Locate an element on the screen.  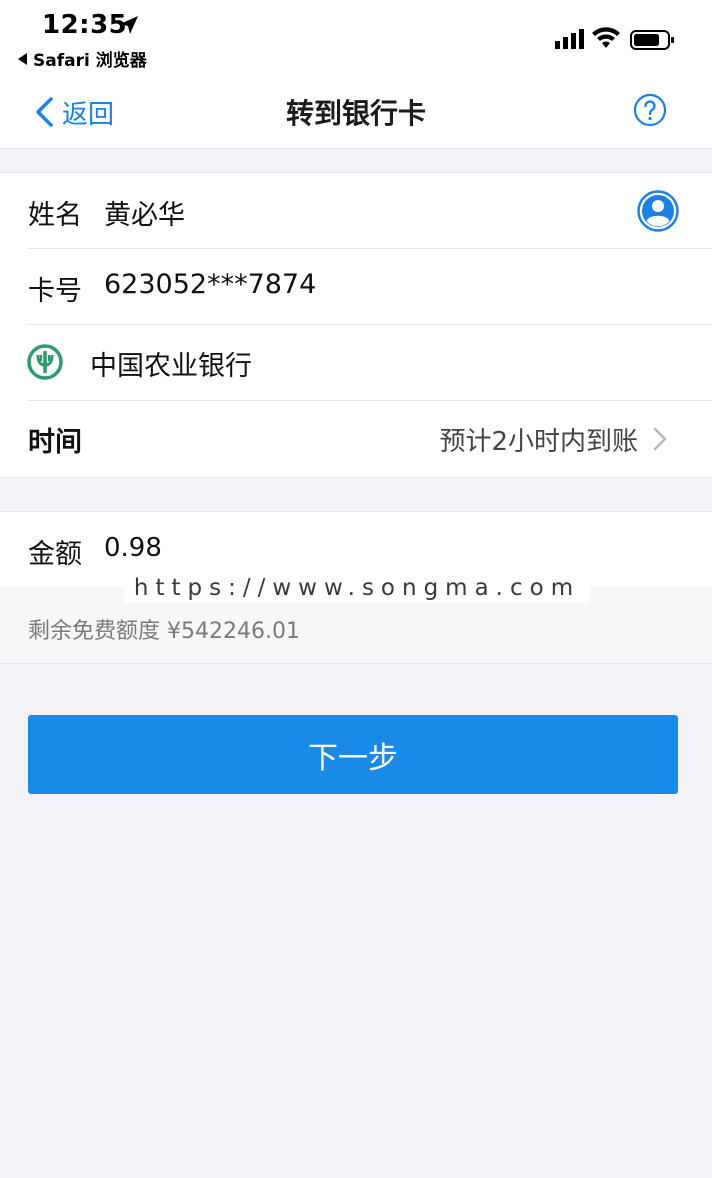
back-triangle-icon is located at coordinates (22, 59).